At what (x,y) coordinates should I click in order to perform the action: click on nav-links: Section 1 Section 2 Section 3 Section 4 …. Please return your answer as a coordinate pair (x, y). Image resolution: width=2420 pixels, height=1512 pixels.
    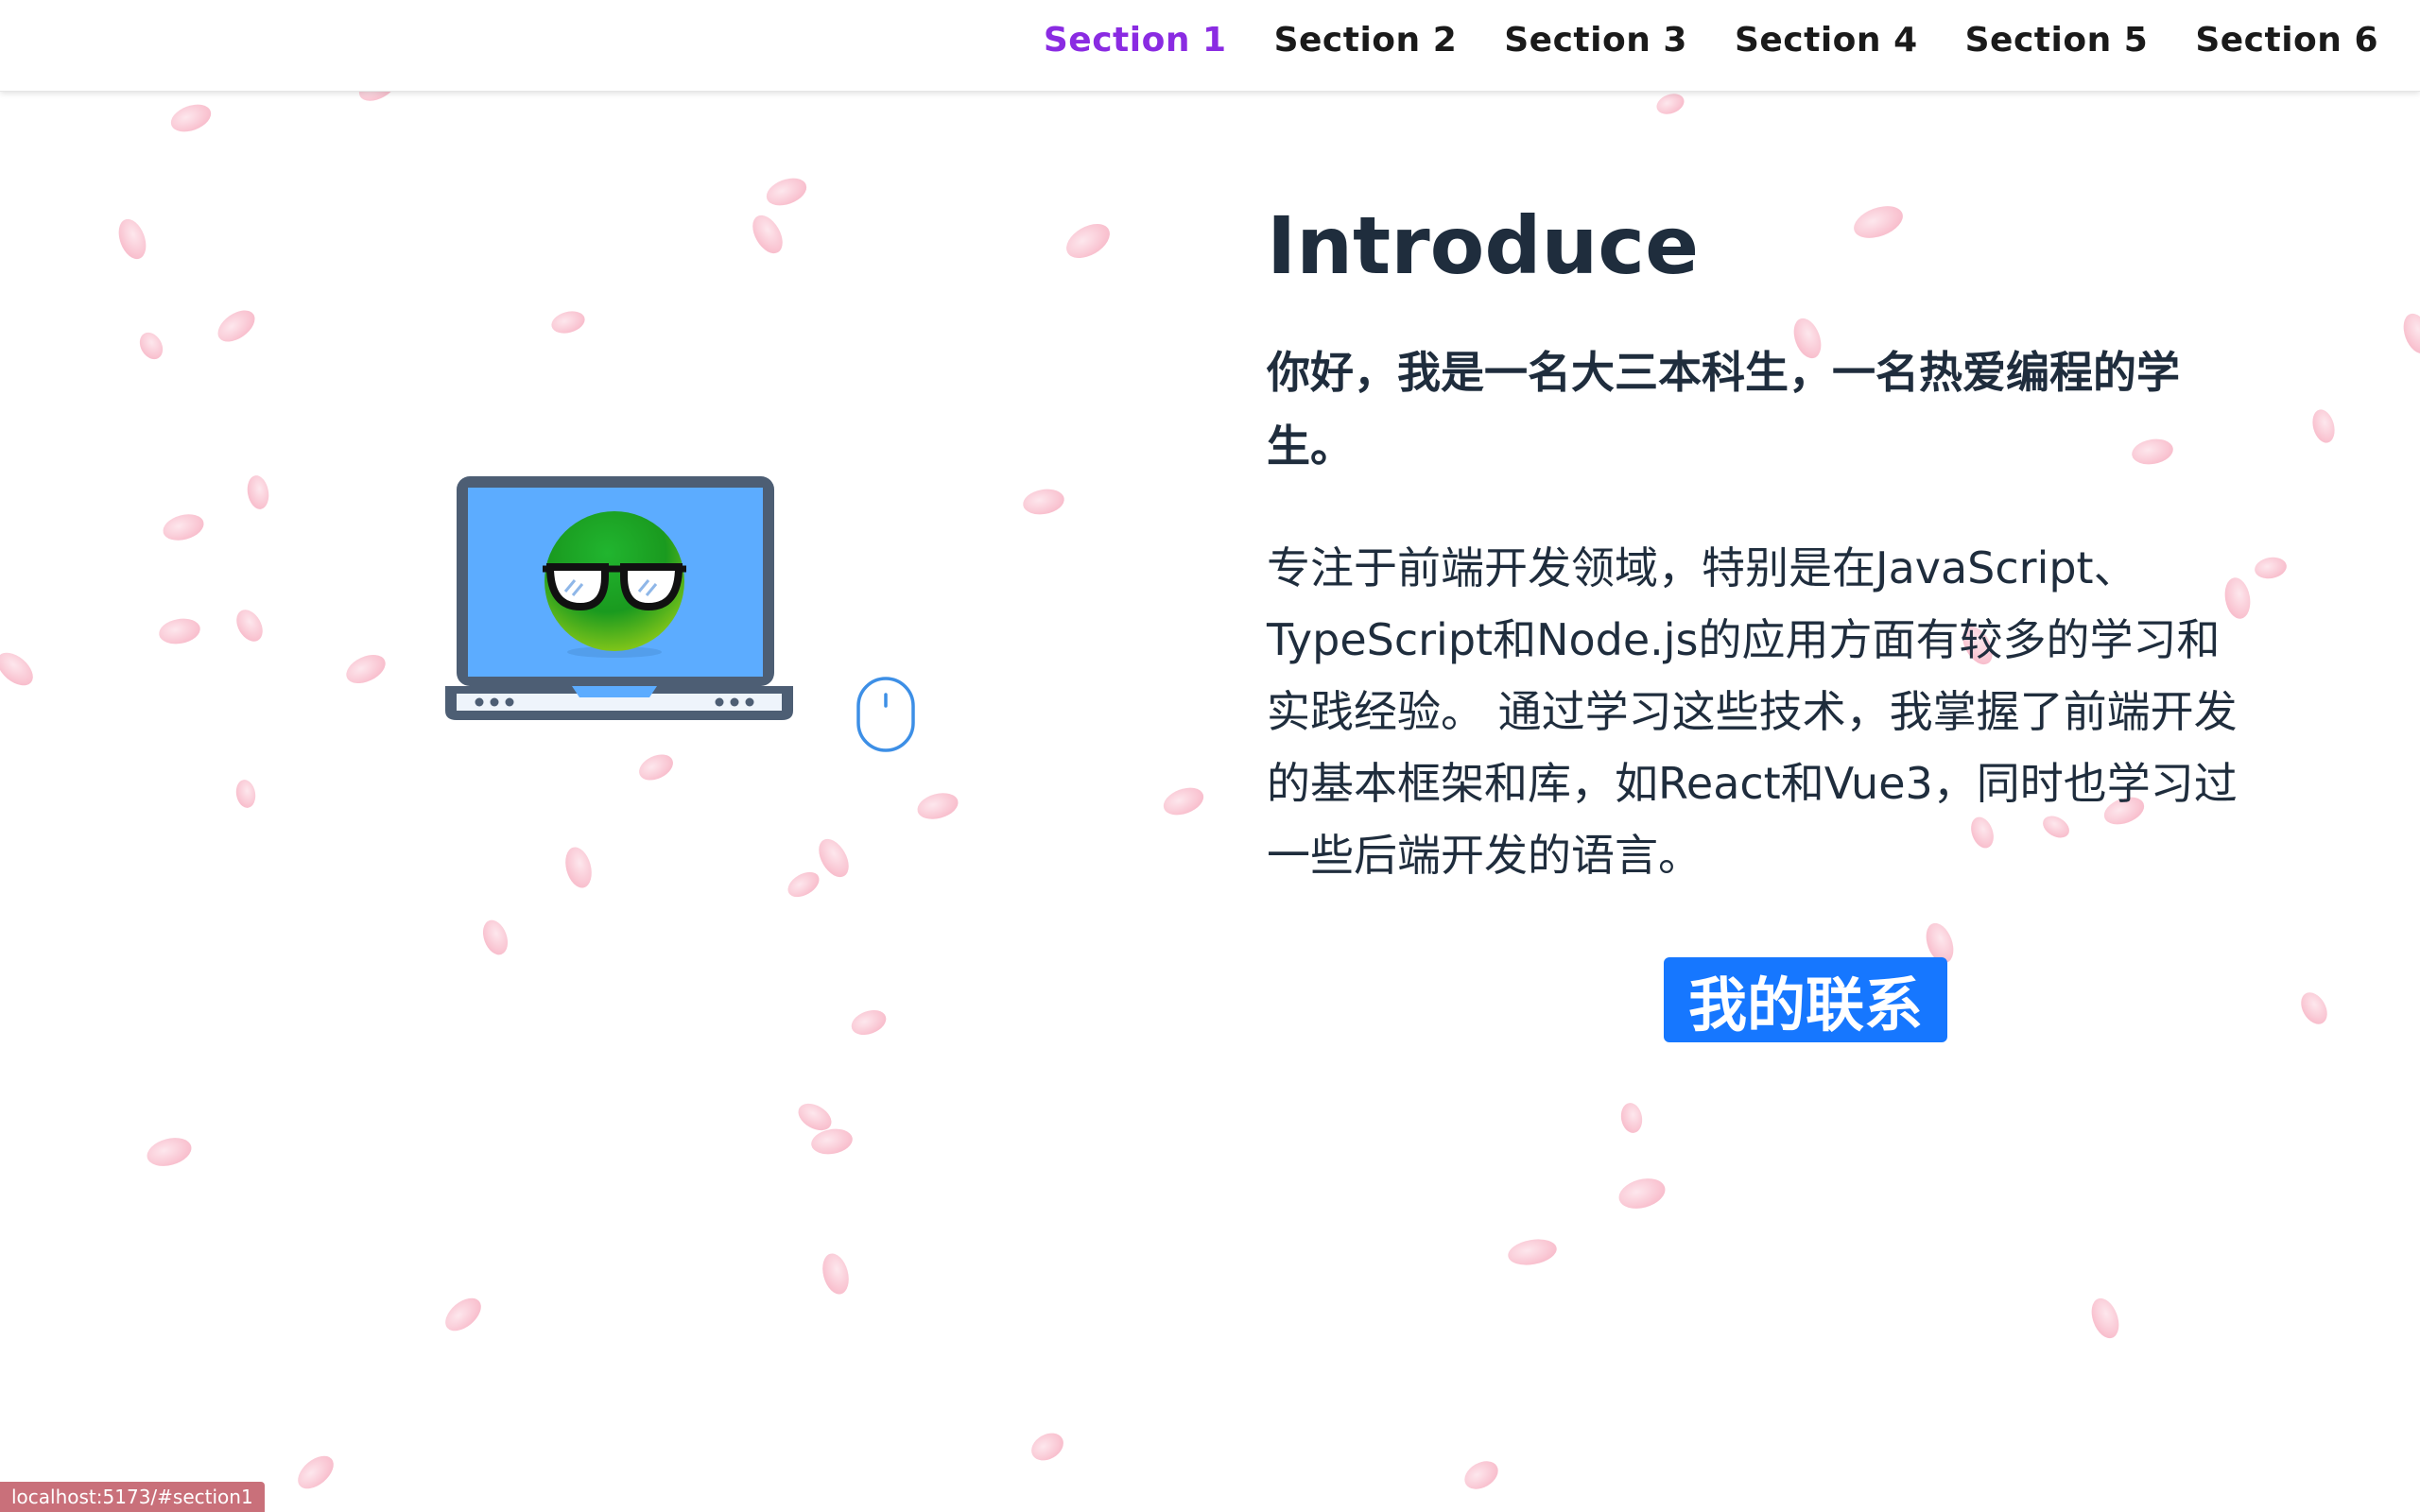
    Looking at the image, I should click on (1711, 40).